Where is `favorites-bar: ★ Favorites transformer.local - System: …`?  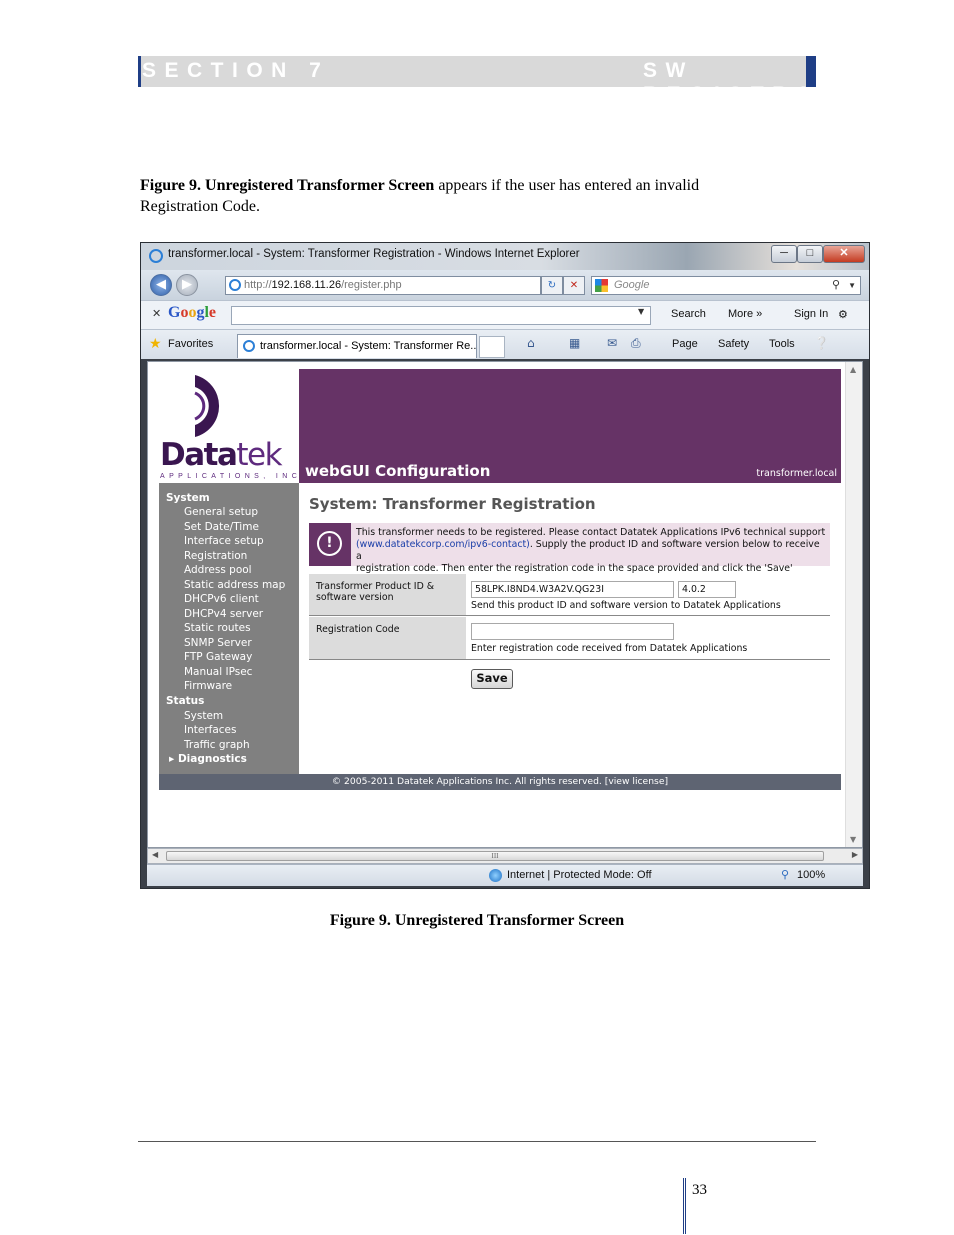 favorites-bar: ★ Favorites transformer.local - System: … is located at coordinates (505, 344).